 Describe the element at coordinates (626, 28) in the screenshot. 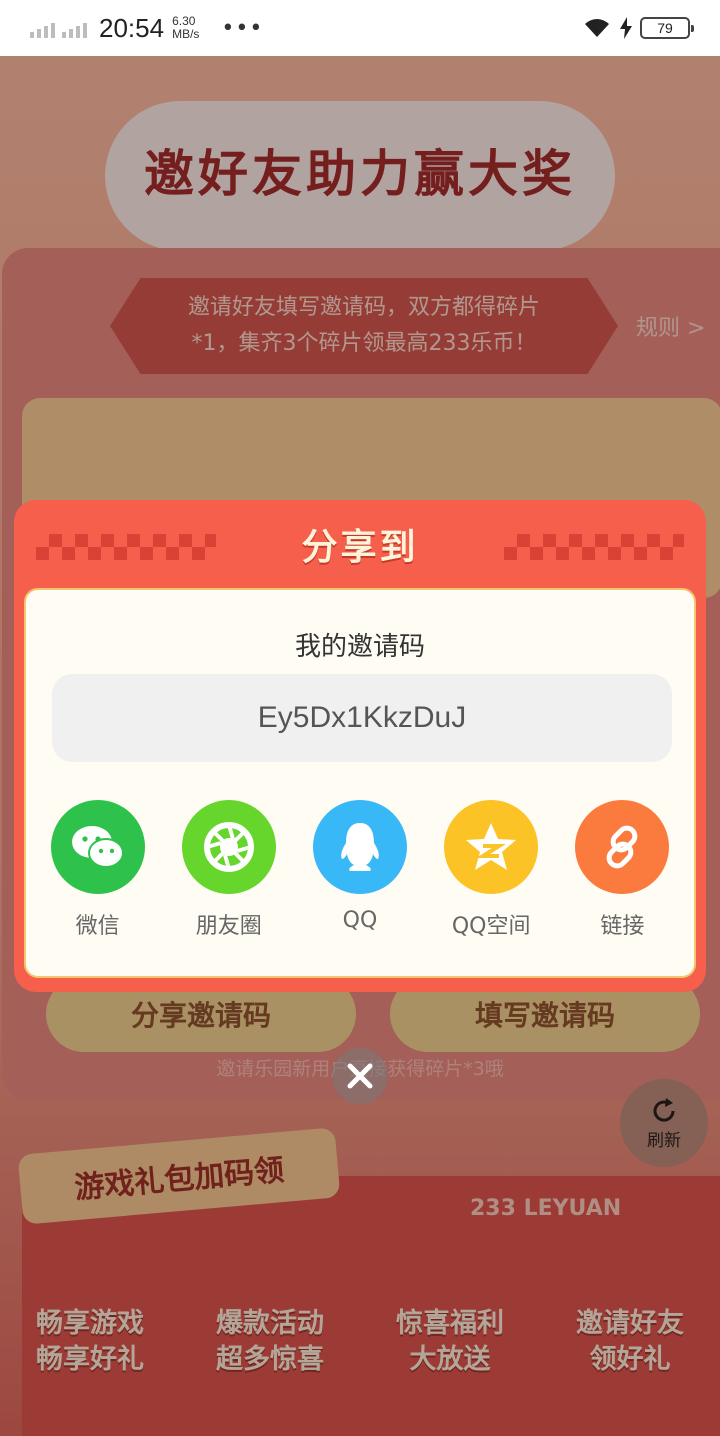

I see `charging-icon` at that location.